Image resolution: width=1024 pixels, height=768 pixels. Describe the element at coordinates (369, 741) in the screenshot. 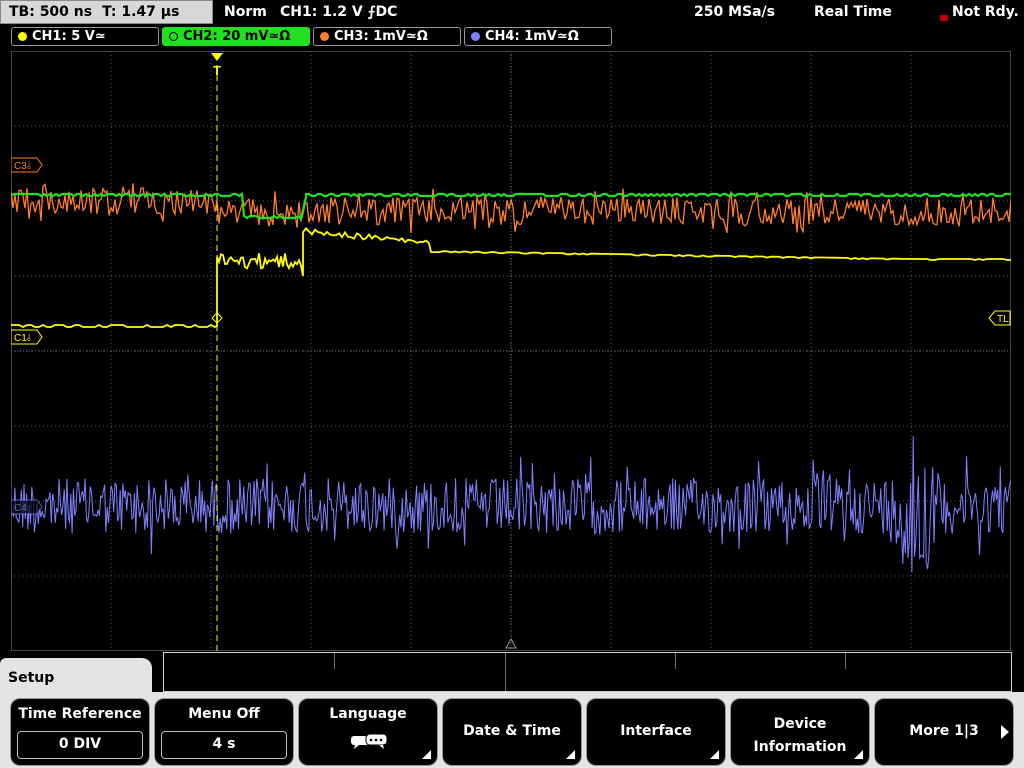

I see `speech-bubbles-icon` at that location.